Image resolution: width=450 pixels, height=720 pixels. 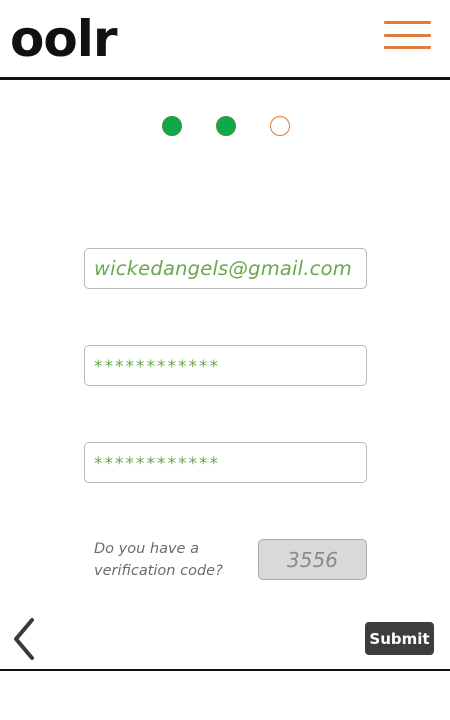 What do you see at coordinates (225, 365) in the screenshot?
I see `password-field: ************` at bounding box center [225, 365].